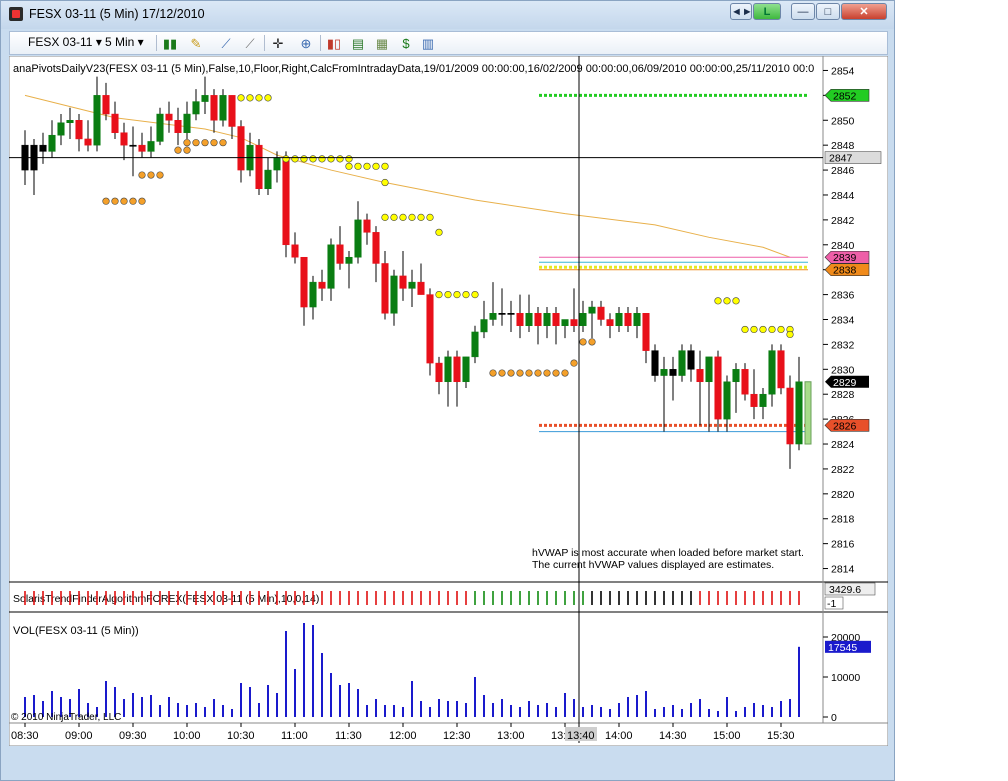 This screenshot has width=1008, height=781. I want to click on draw-tool-icon: ✎, so click(196, 43).